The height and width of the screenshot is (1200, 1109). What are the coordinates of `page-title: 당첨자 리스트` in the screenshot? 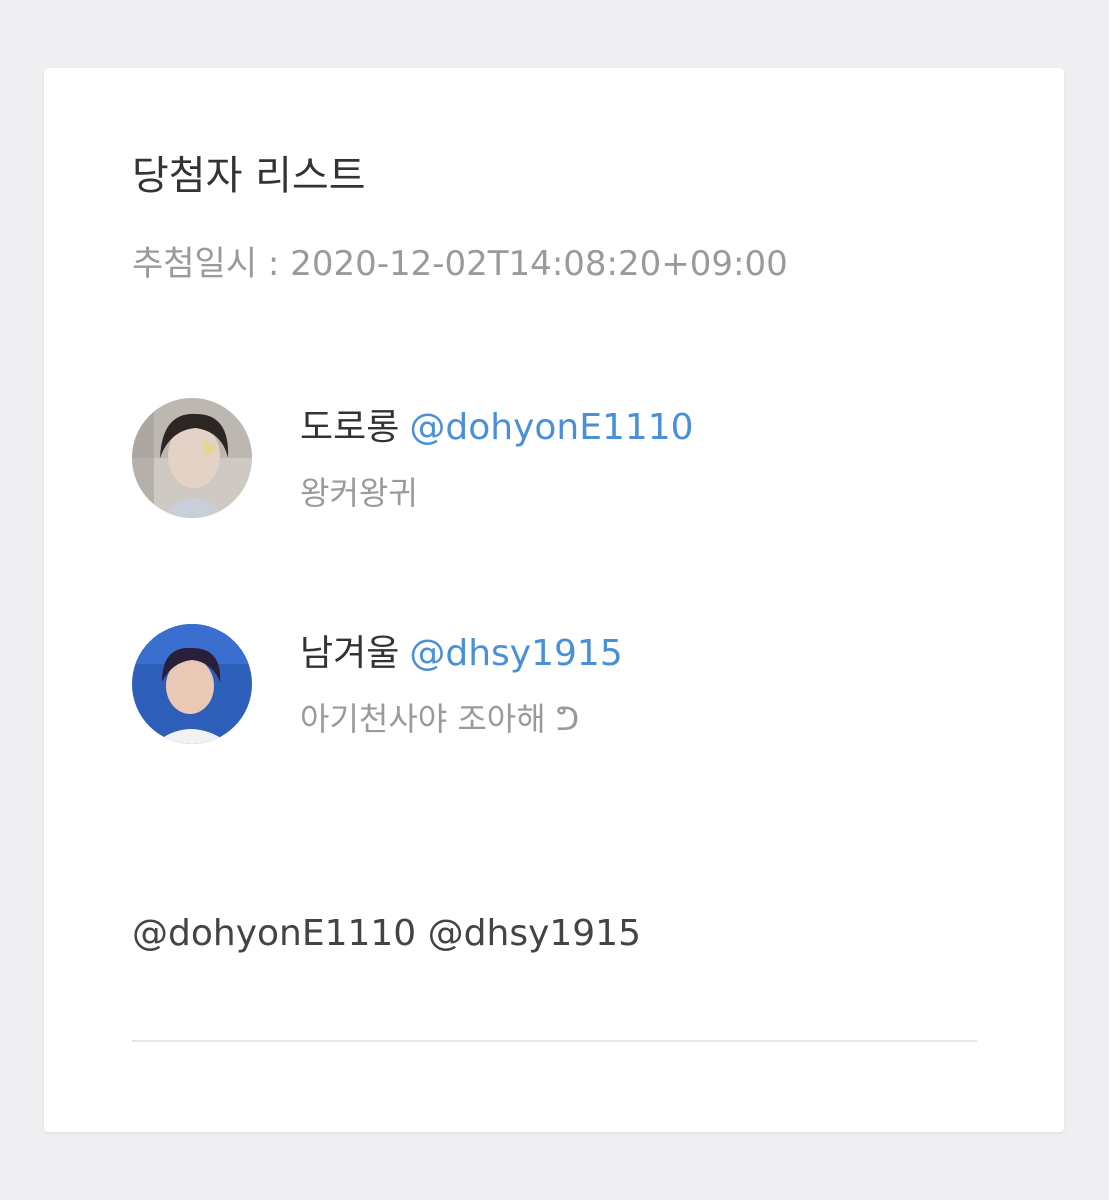 It's located at (249, 176).